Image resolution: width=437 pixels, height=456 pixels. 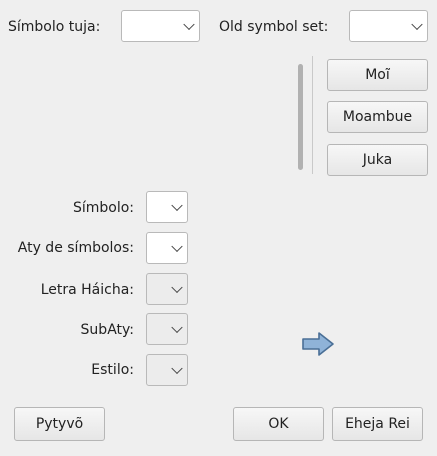 What do you see at coordinates (377, 75) in the screenshot?
I see `new-button: Moĩ` at bounding box center [377, 75].